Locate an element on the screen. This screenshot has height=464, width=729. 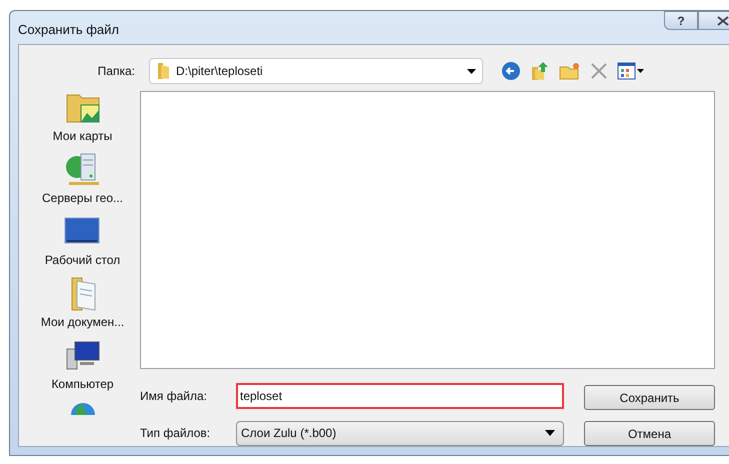
places-item: Компьютер is located at coordinates (82, 365).